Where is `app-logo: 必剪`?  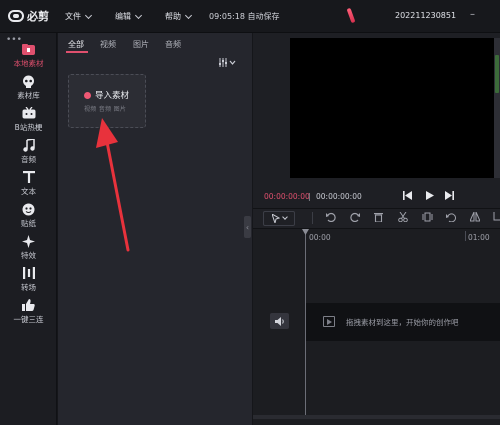
app-logo: 必剪 is located at coordinates (28, 16).